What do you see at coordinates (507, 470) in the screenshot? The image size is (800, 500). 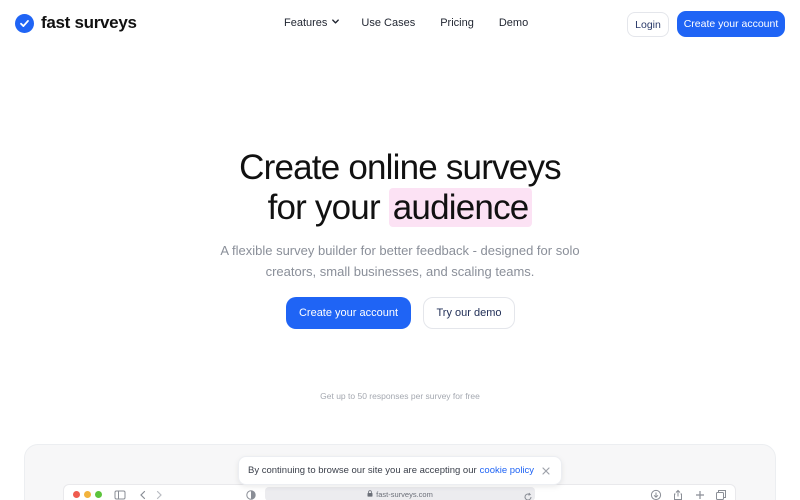 I see `cookie-policy-link: cookie policy` at bounding box center [507, 470].